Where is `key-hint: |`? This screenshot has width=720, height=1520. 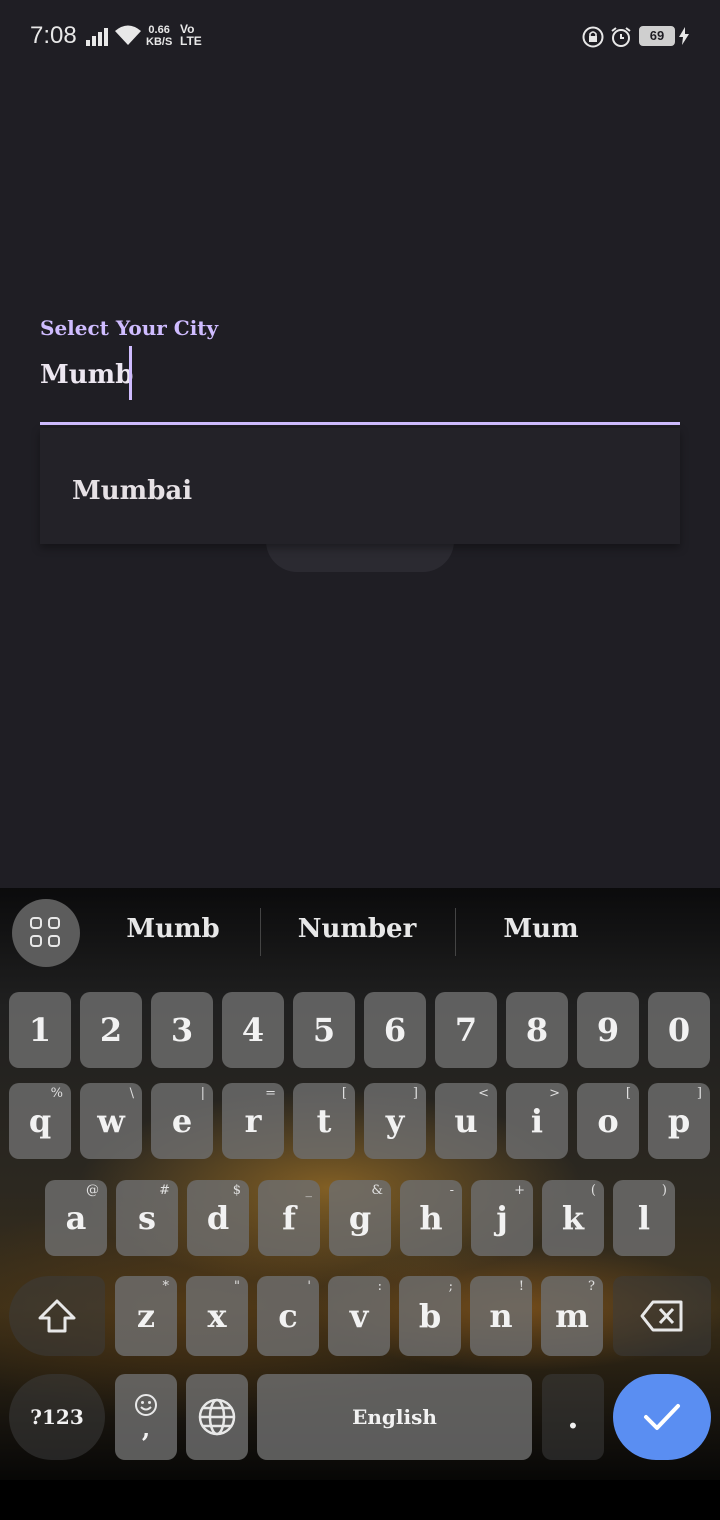 key-hint: | is located at coordinates (202, 1093).